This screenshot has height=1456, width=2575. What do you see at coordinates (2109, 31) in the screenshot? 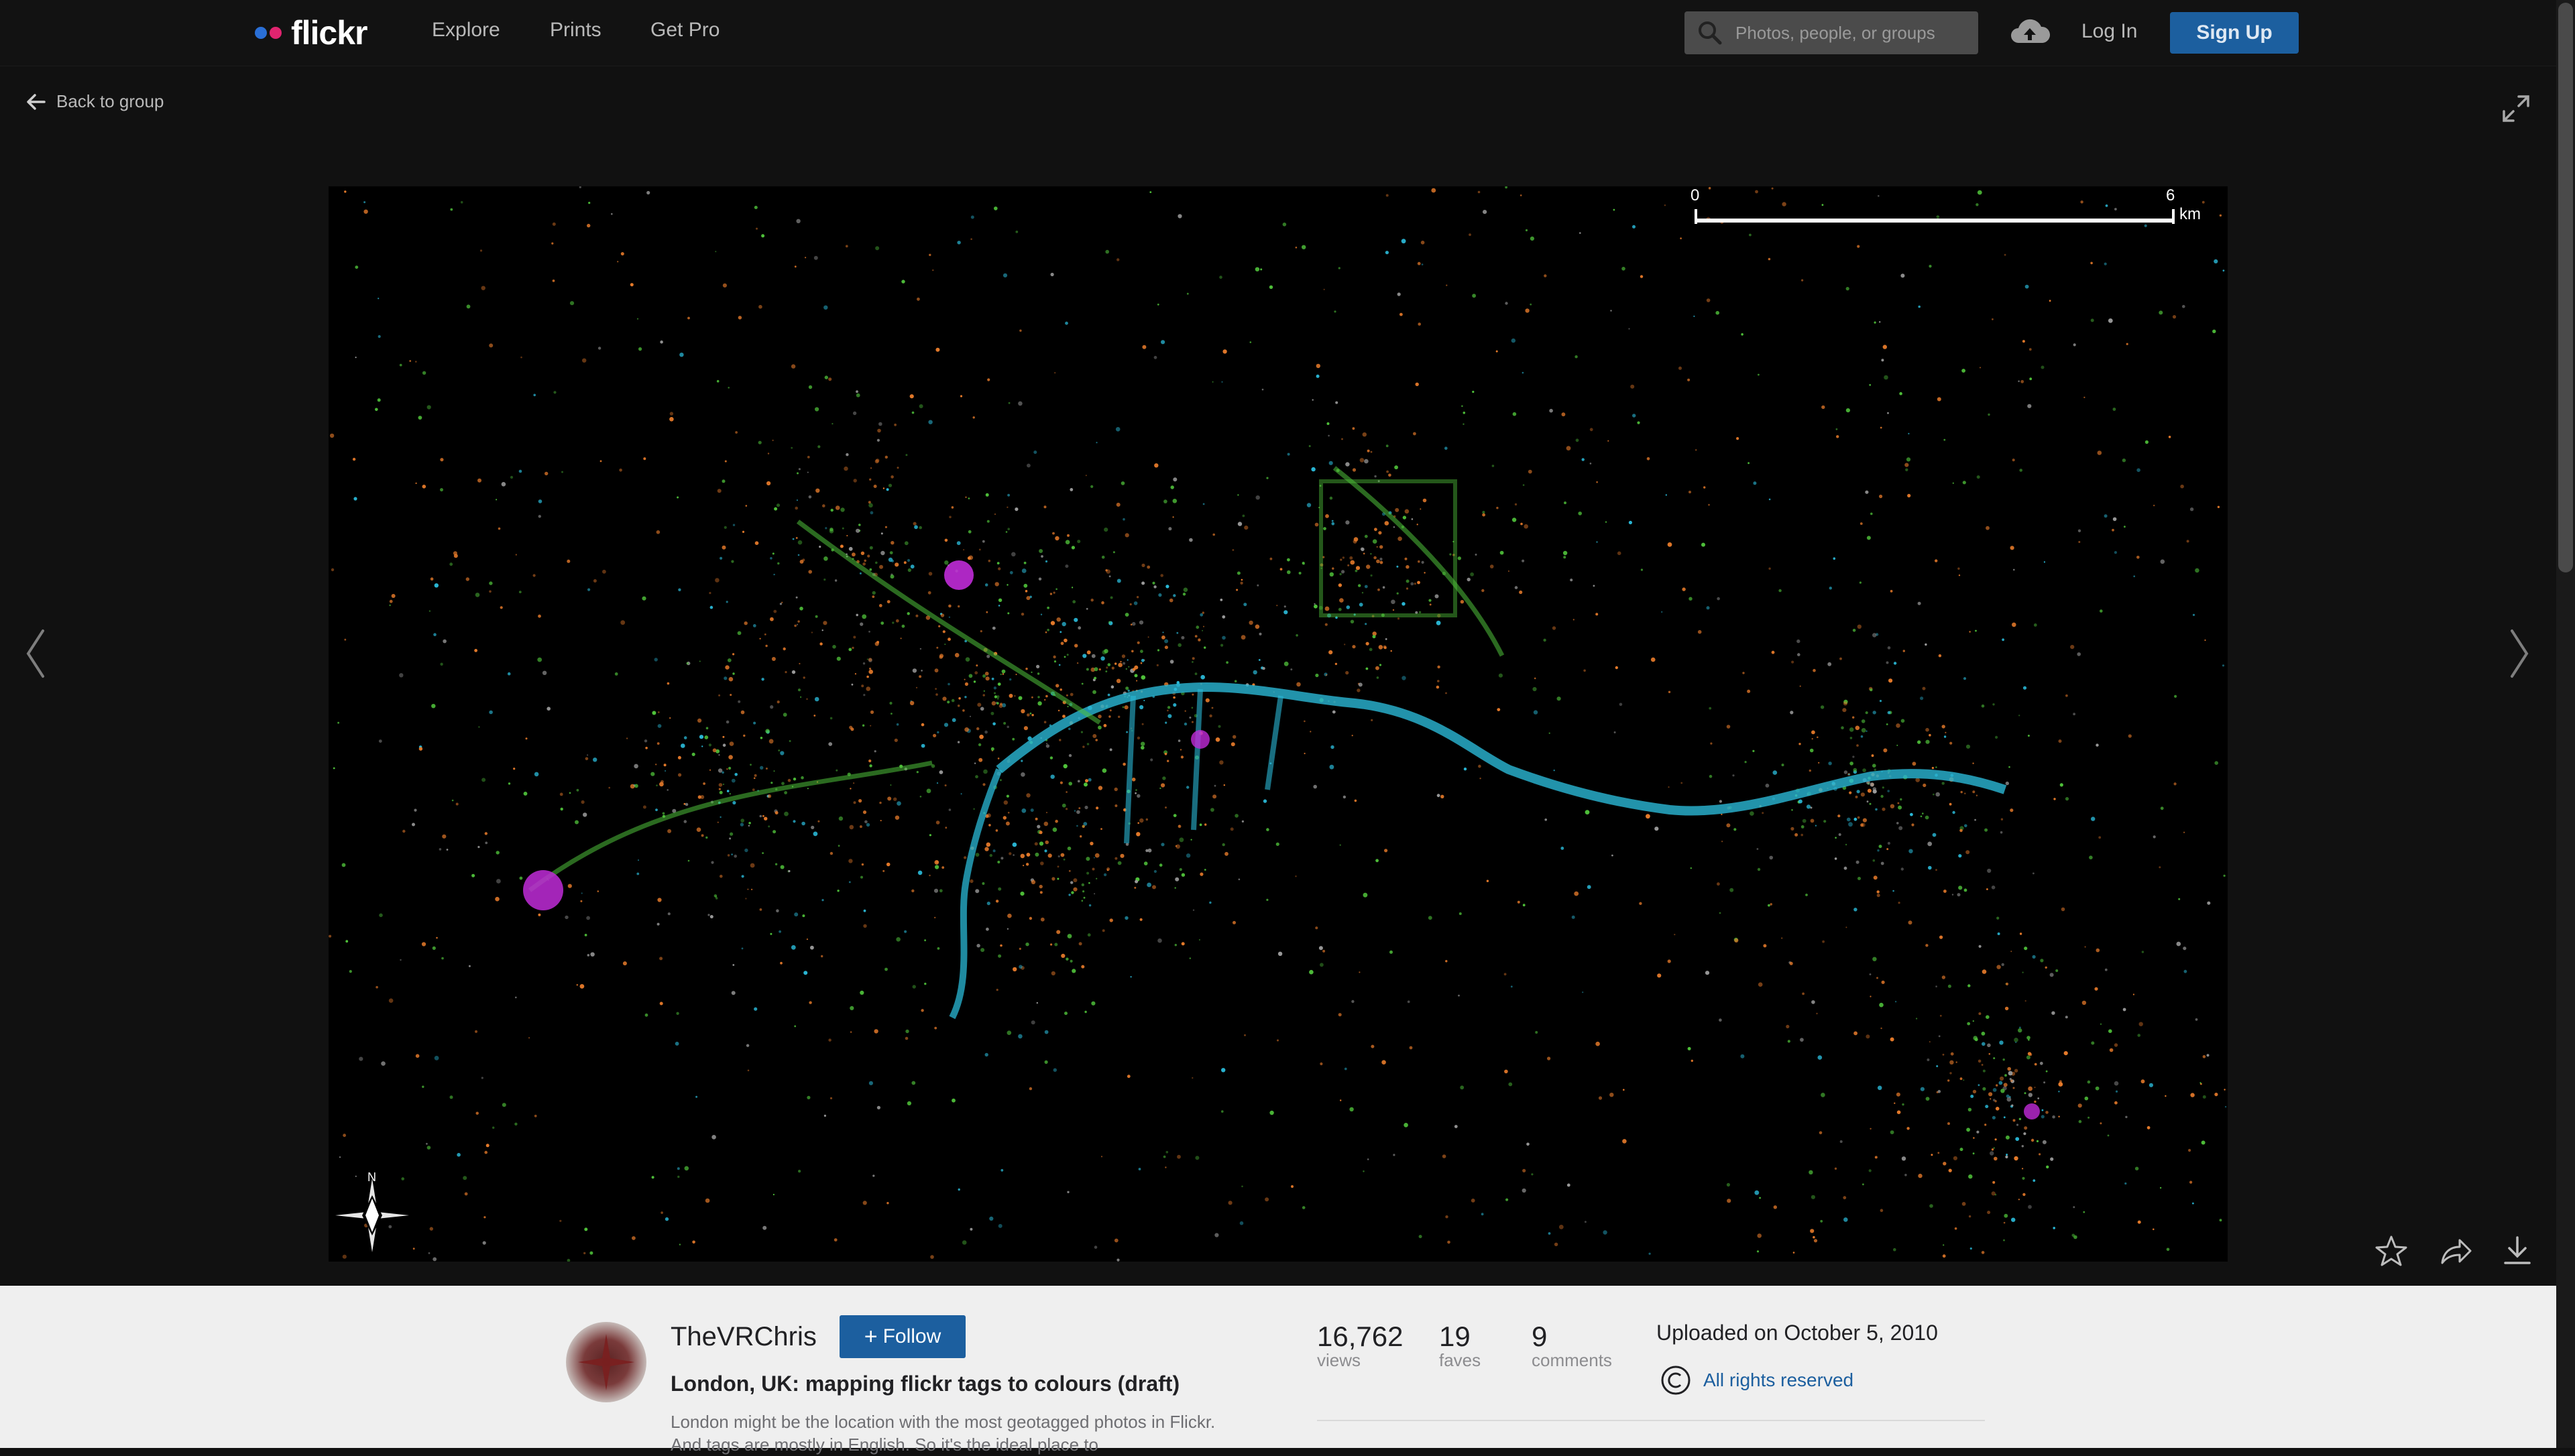
I see `login-link: Log In` at bounding box center [2109, 31].